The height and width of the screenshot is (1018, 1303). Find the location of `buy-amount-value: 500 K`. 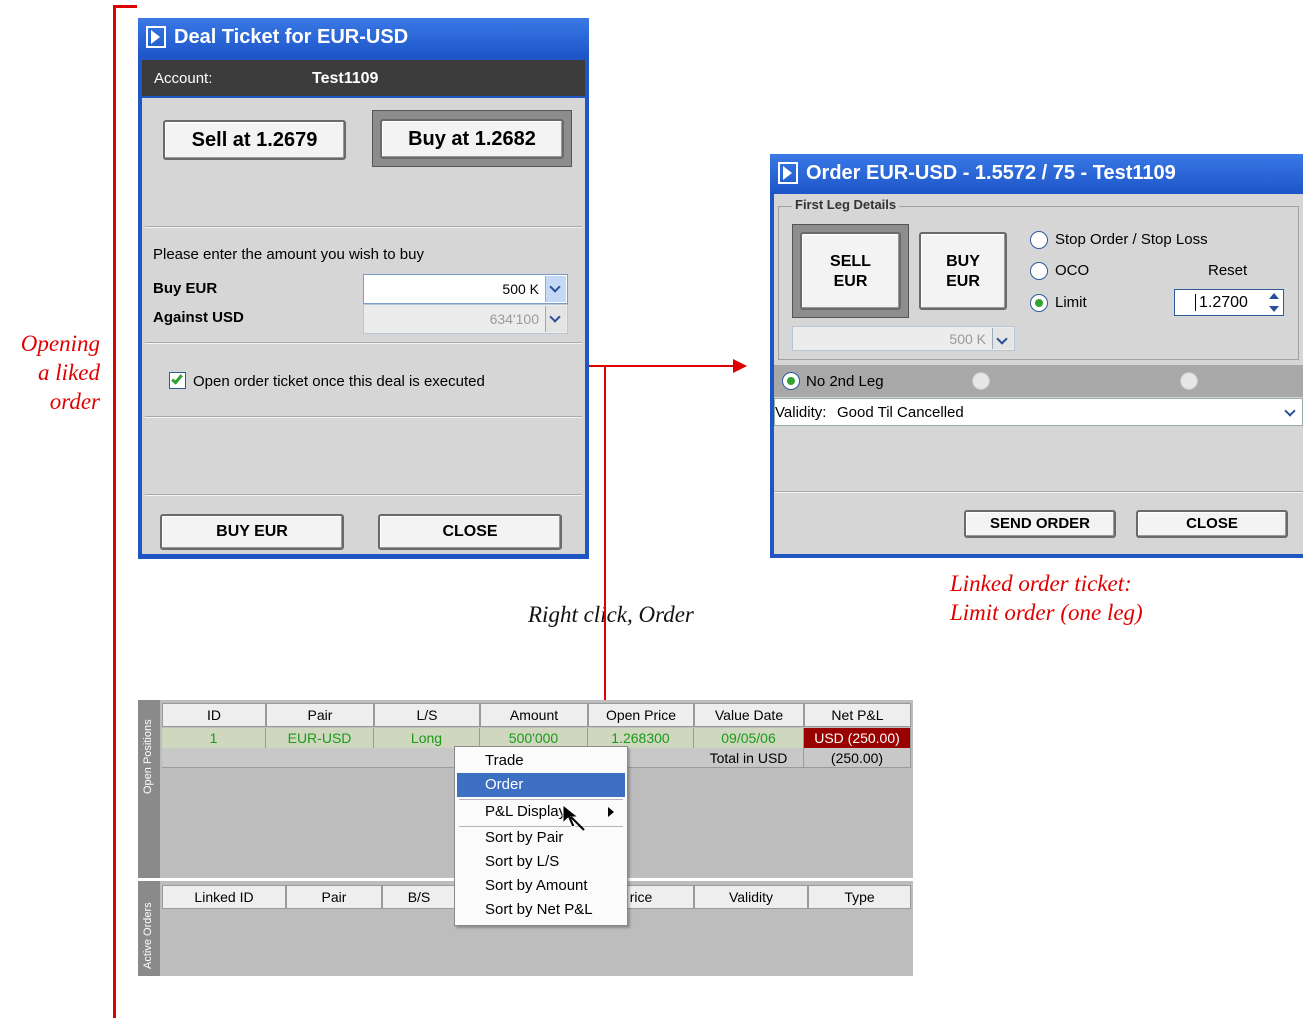

buy-amount-value: 500 K is located at coordinates (520, 289).